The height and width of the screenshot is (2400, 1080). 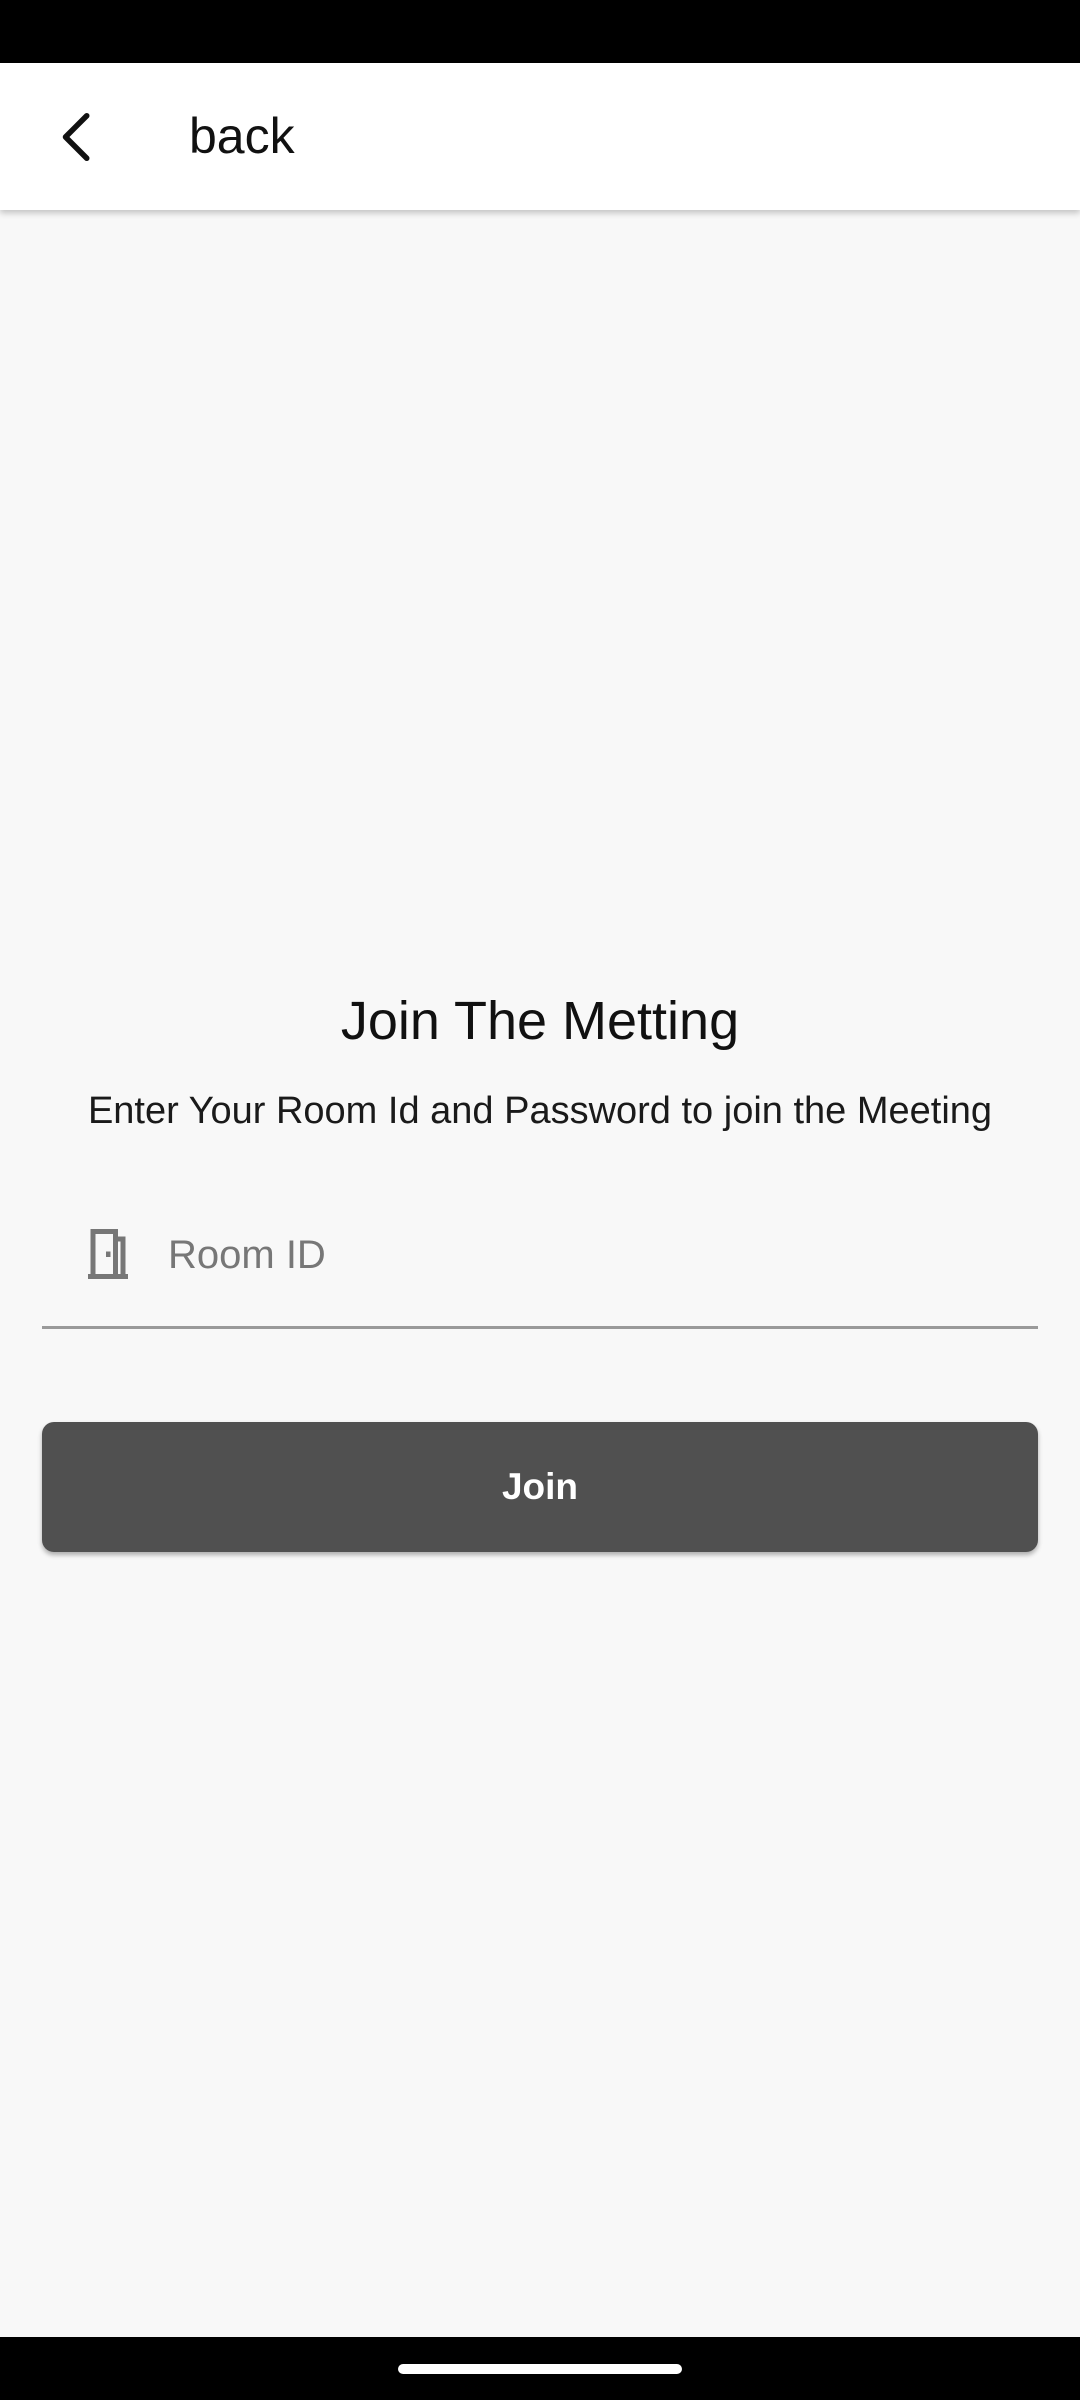 What do you see at coordinates (588, 1255) in the screenshot?
I see `room-id-input` at bounding box center [588, 1255].